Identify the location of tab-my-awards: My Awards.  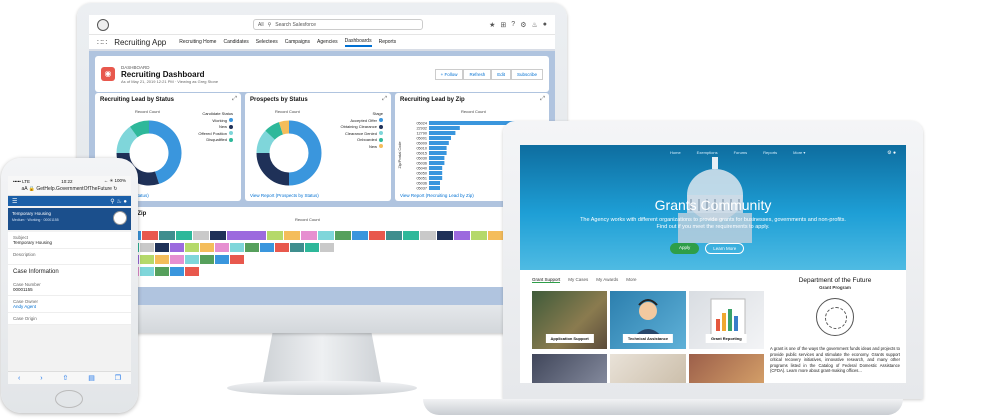
(607, 280).